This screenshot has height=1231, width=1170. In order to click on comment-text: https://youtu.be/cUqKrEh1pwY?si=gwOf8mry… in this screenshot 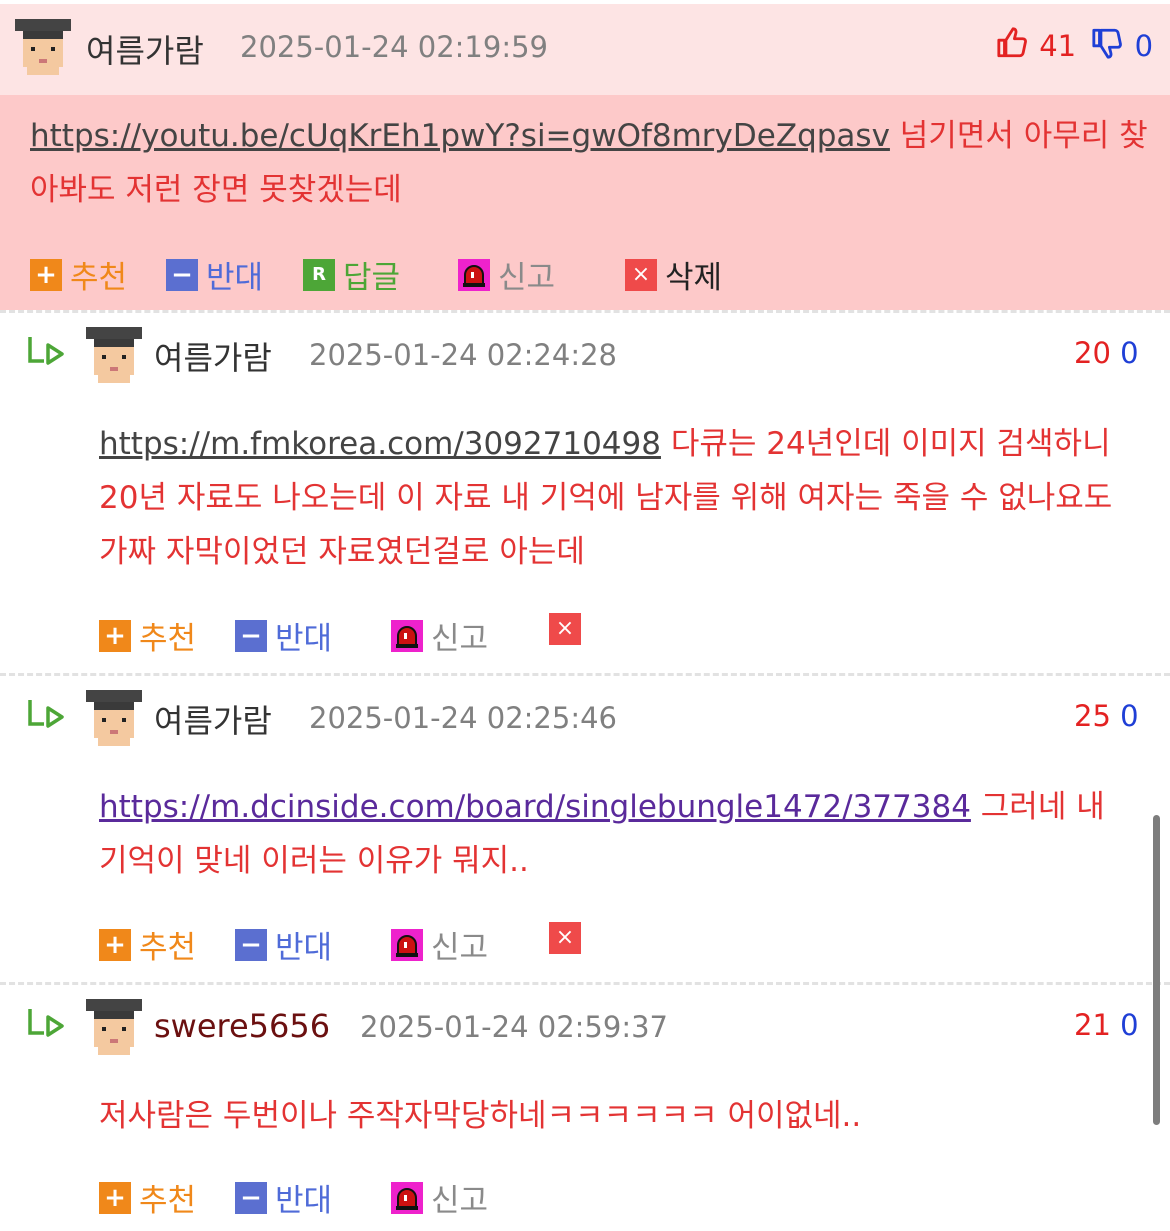, I will do `click(592, 163)`.